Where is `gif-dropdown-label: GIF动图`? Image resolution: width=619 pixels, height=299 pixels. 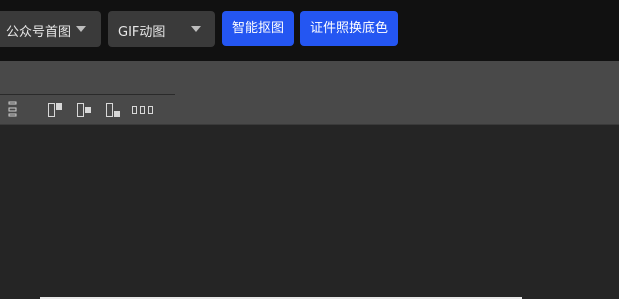
gif-dropdown-label: GIF动图 is located at coordinates (142, 32).